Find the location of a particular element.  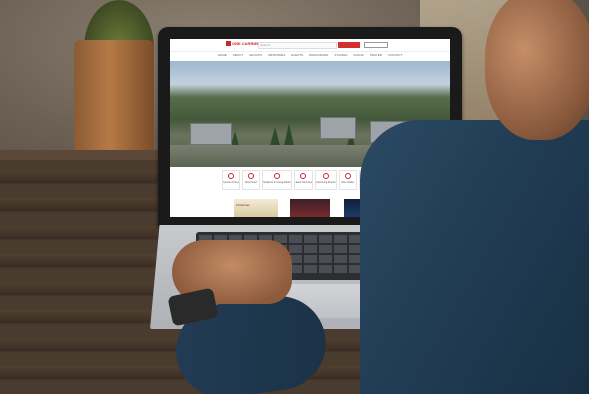

nav-item: GROUPS is located at coordinates (255, 56).